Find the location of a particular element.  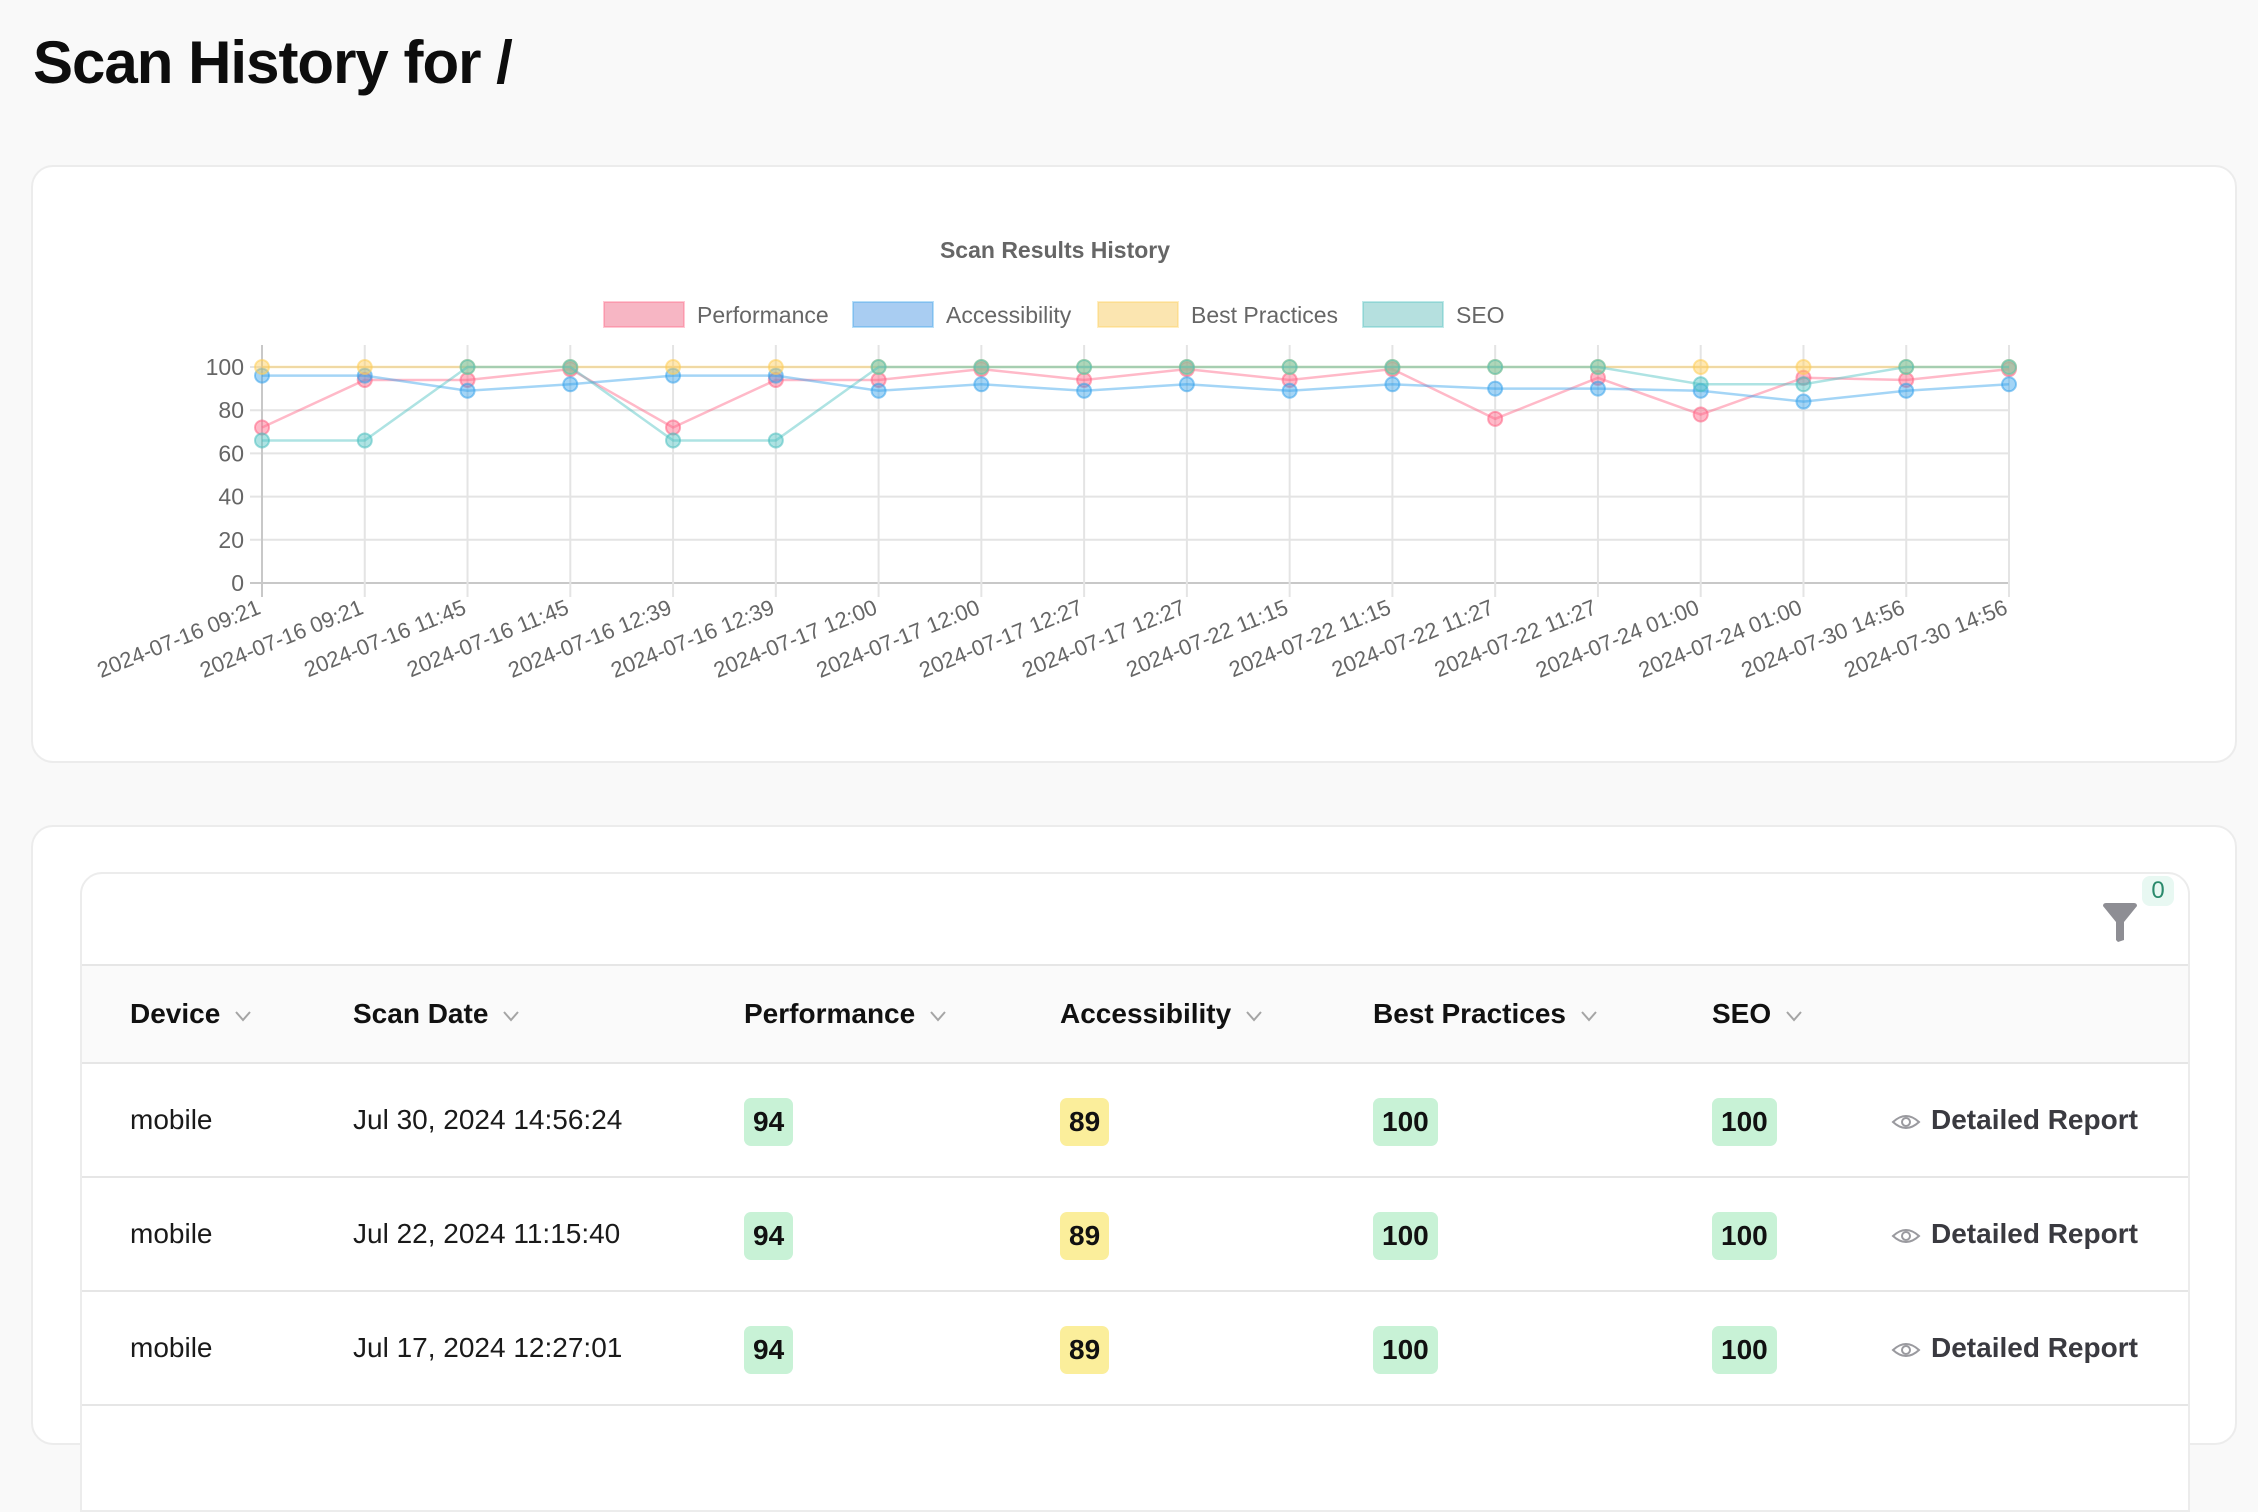

legend-swatch is located at coordinates (1138, 314).